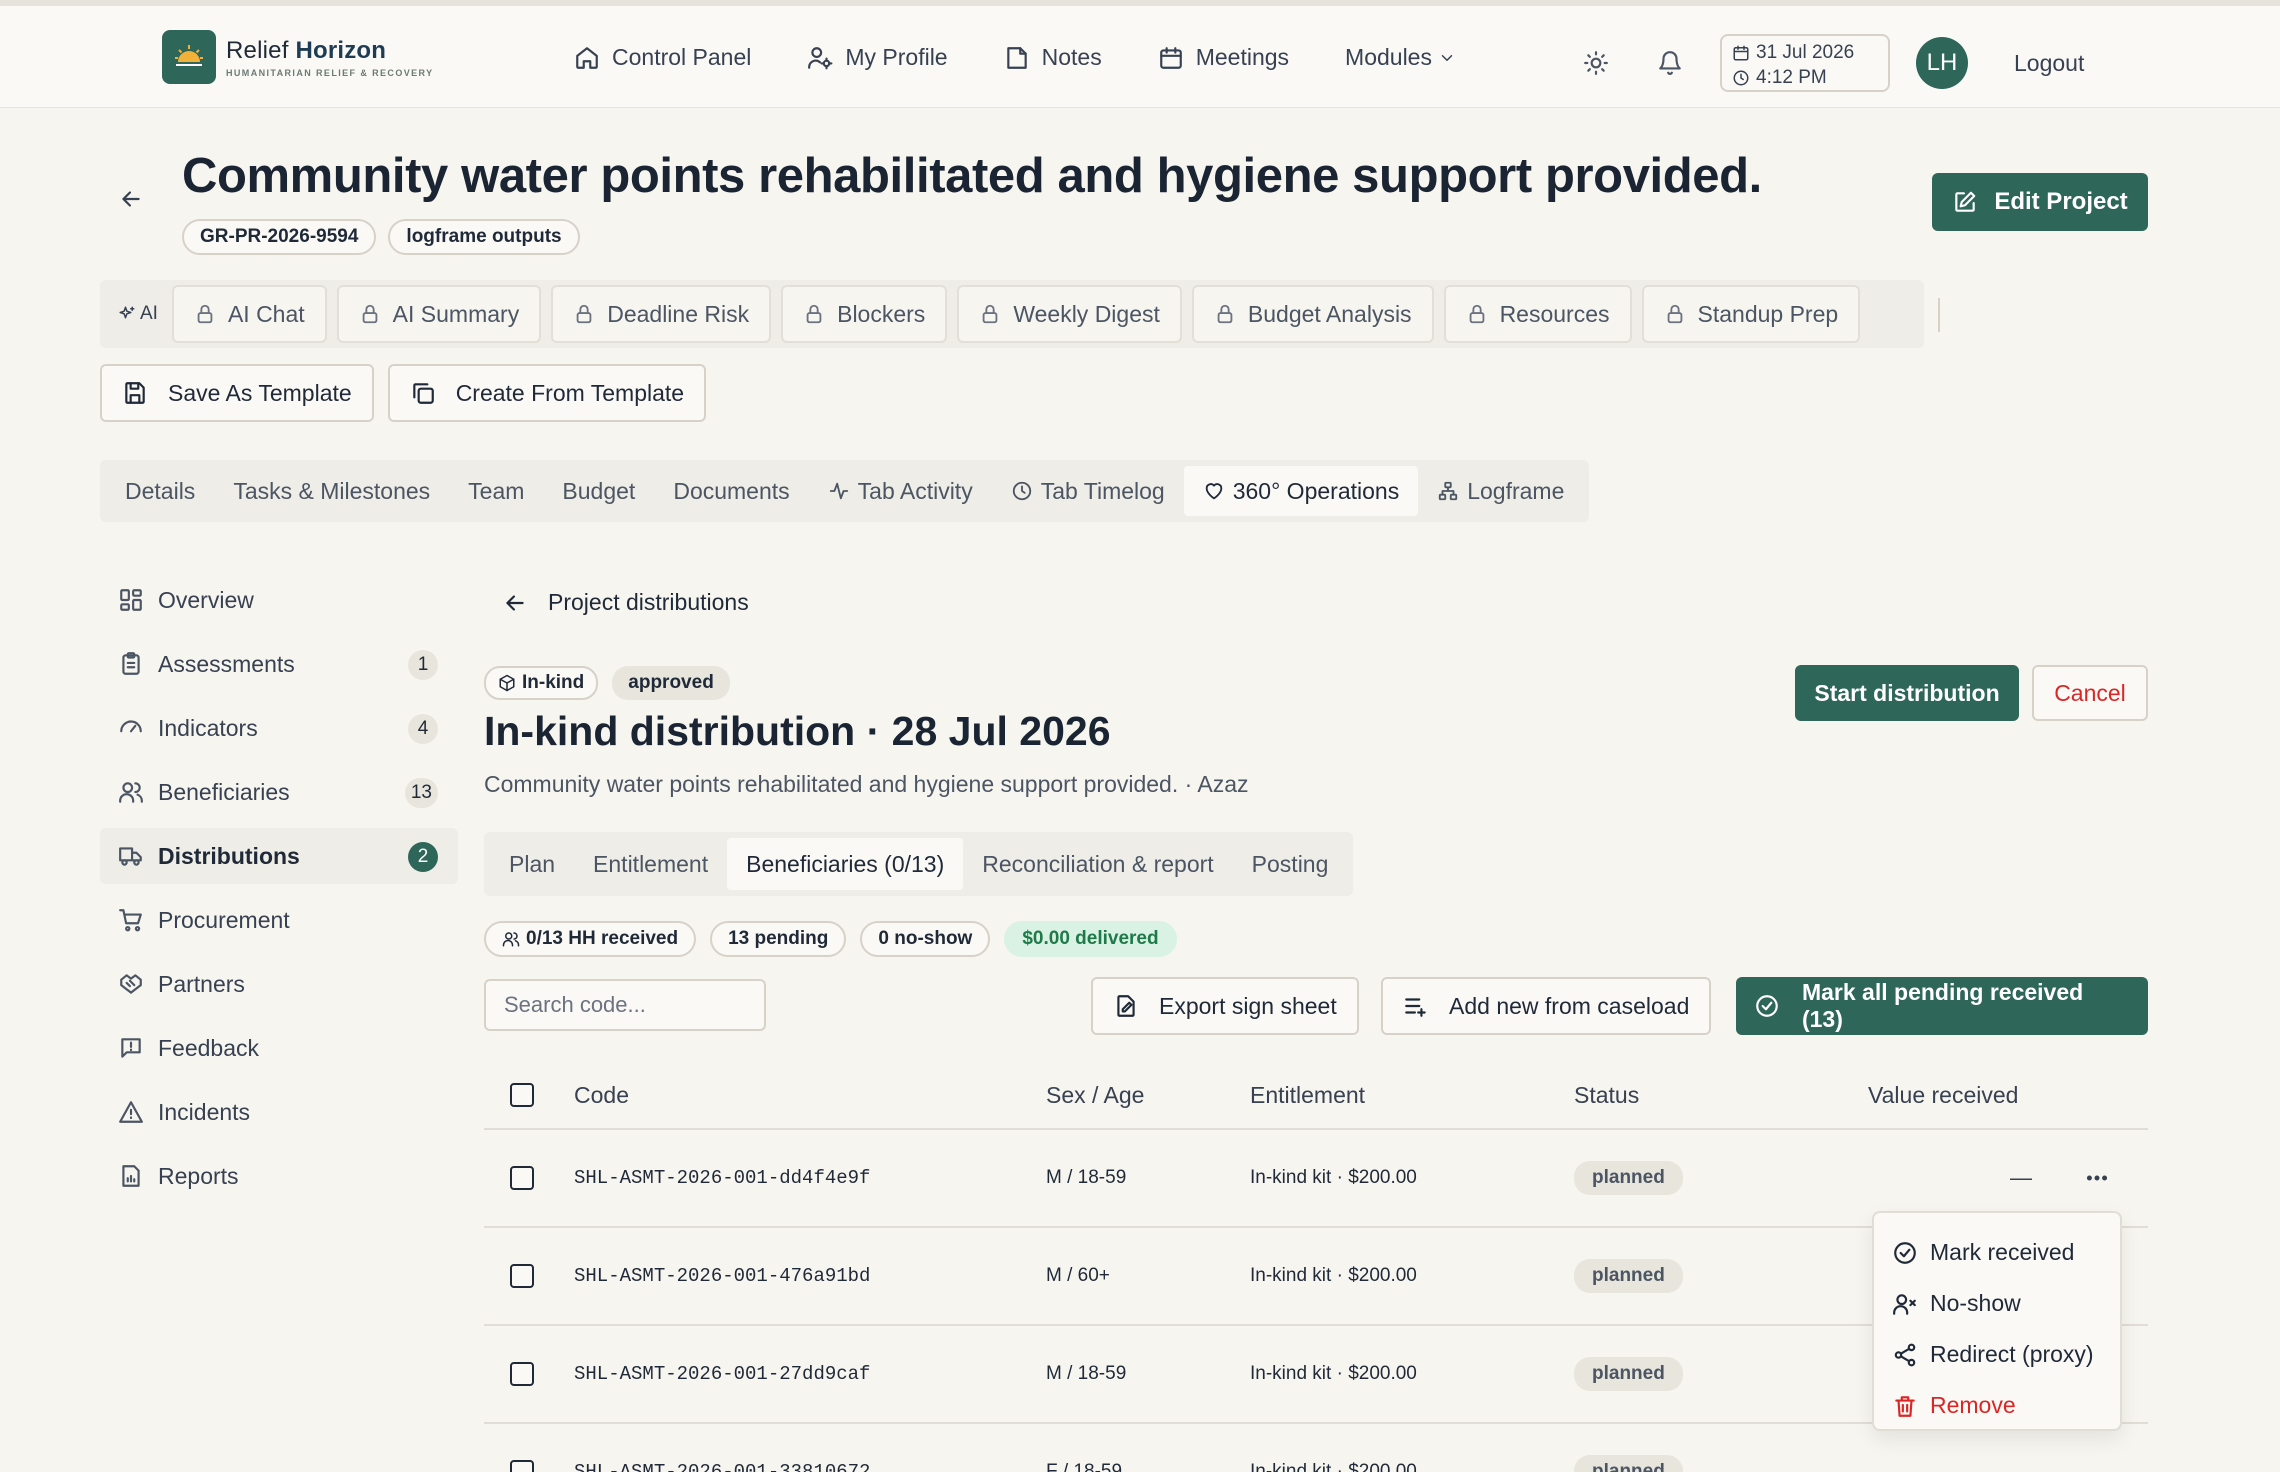 The width and height of the screenshot is (2280, 1472). I want to click on sidebar-item-beneficiaries: Beneficiaries 13, so click(279, 792).